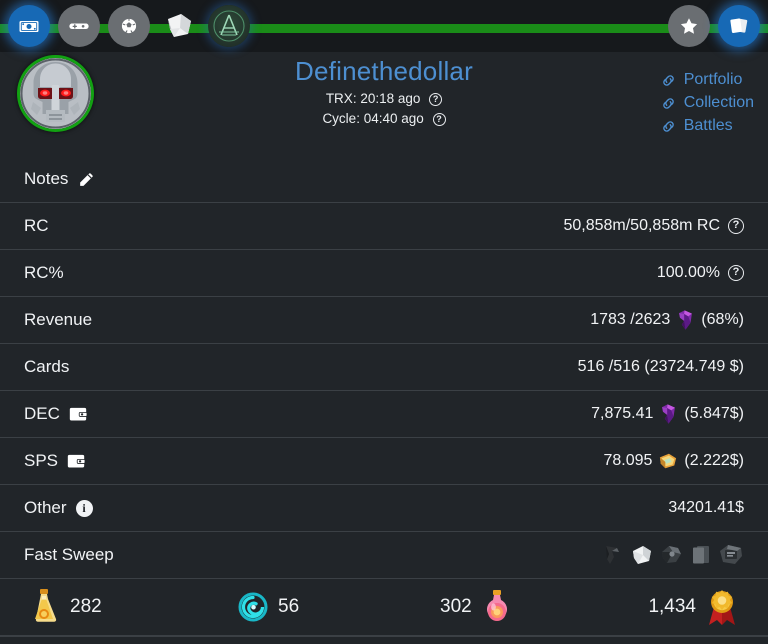  I want to click on sweep-chaos-icon, so click(672, 555).